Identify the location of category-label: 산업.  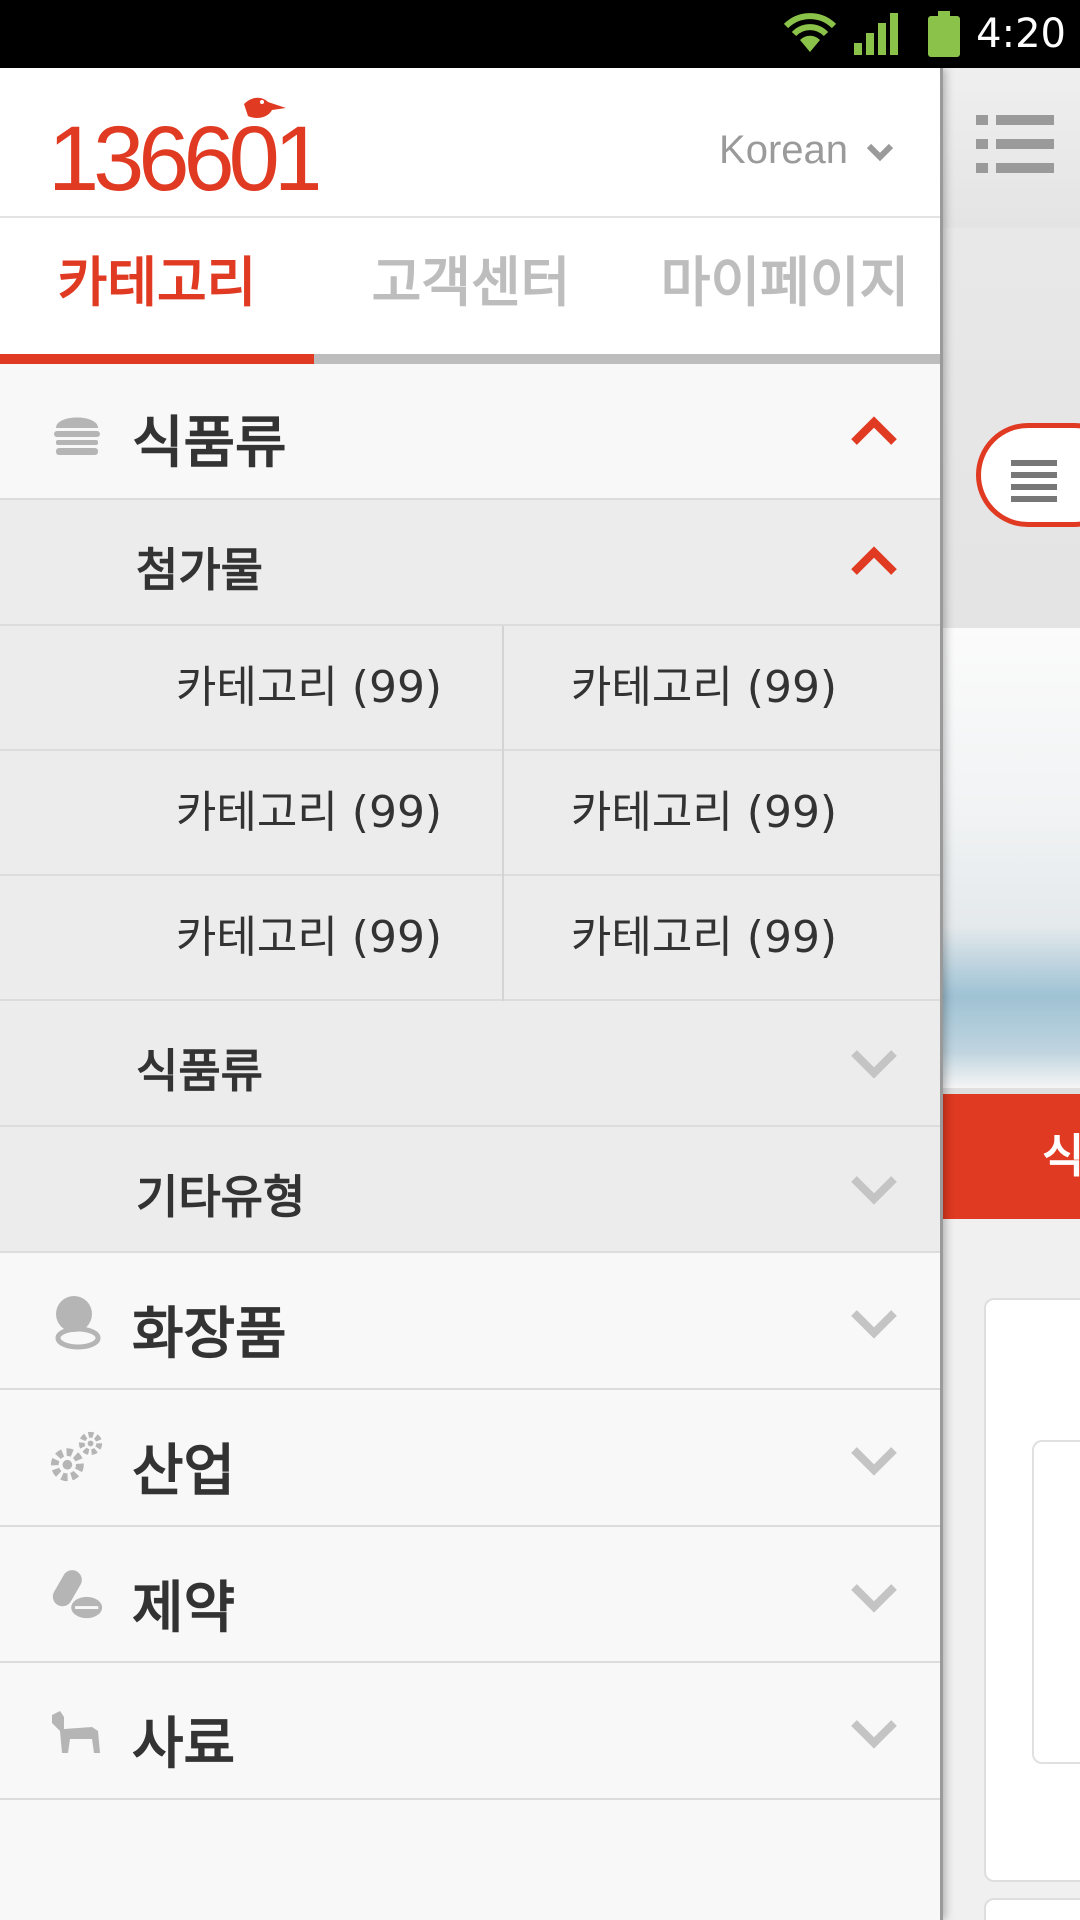
(184, 1471).